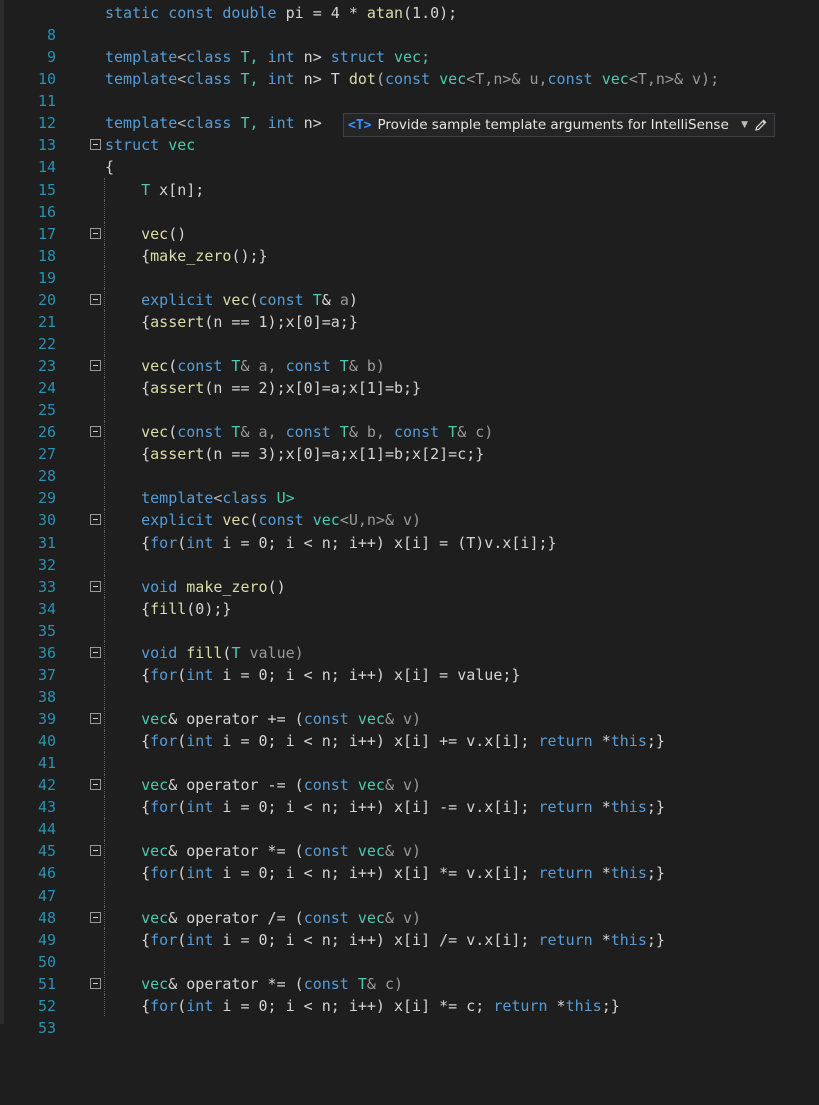  I want to click on code-text: (, so click(182, 939).